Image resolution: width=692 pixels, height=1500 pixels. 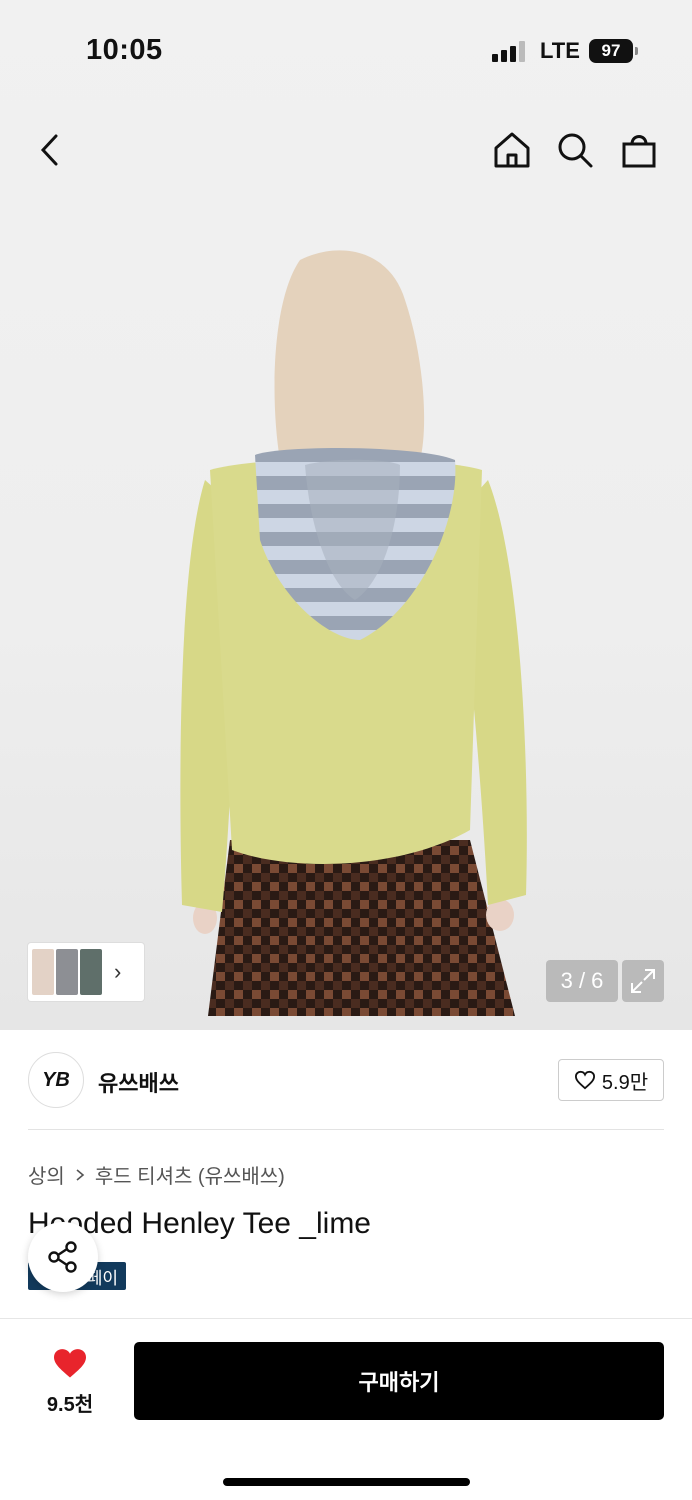 I want to click on brand-like-button: 5.9만, so click(x=611, y=1080).